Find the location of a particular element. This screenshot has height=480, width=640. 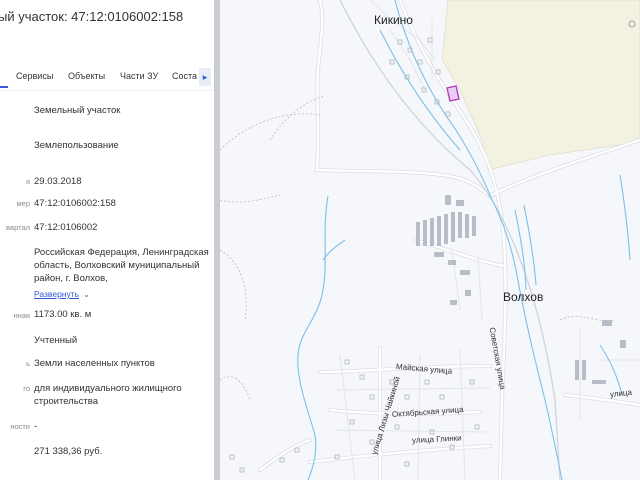

place-label-volkhov: Волхов is located at coordinates (523, 297).